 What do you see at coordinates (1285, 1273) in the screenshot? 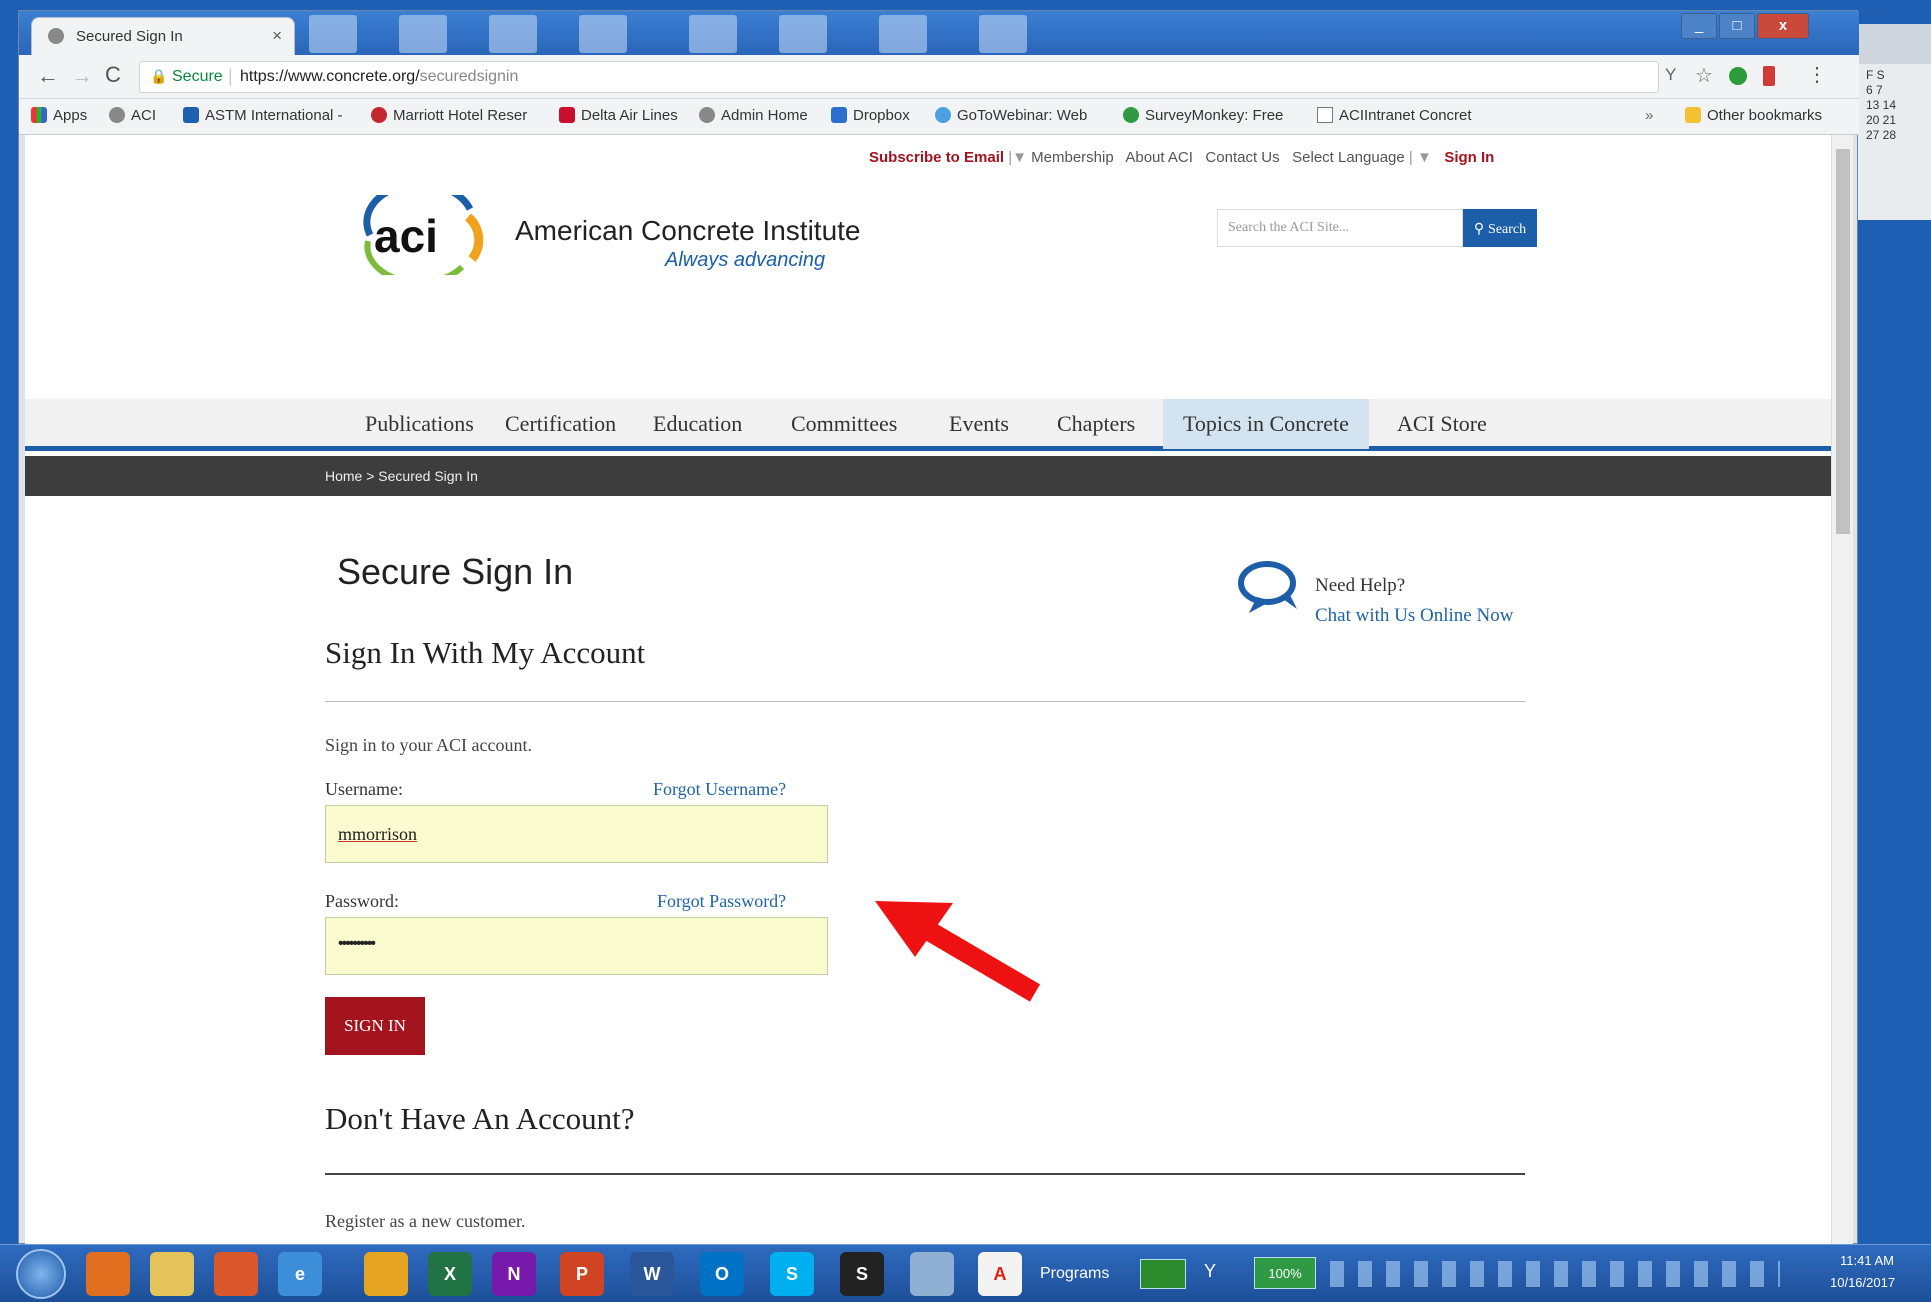
I see `battery-indicator: 100%` at bounding box center [1285, 1273].